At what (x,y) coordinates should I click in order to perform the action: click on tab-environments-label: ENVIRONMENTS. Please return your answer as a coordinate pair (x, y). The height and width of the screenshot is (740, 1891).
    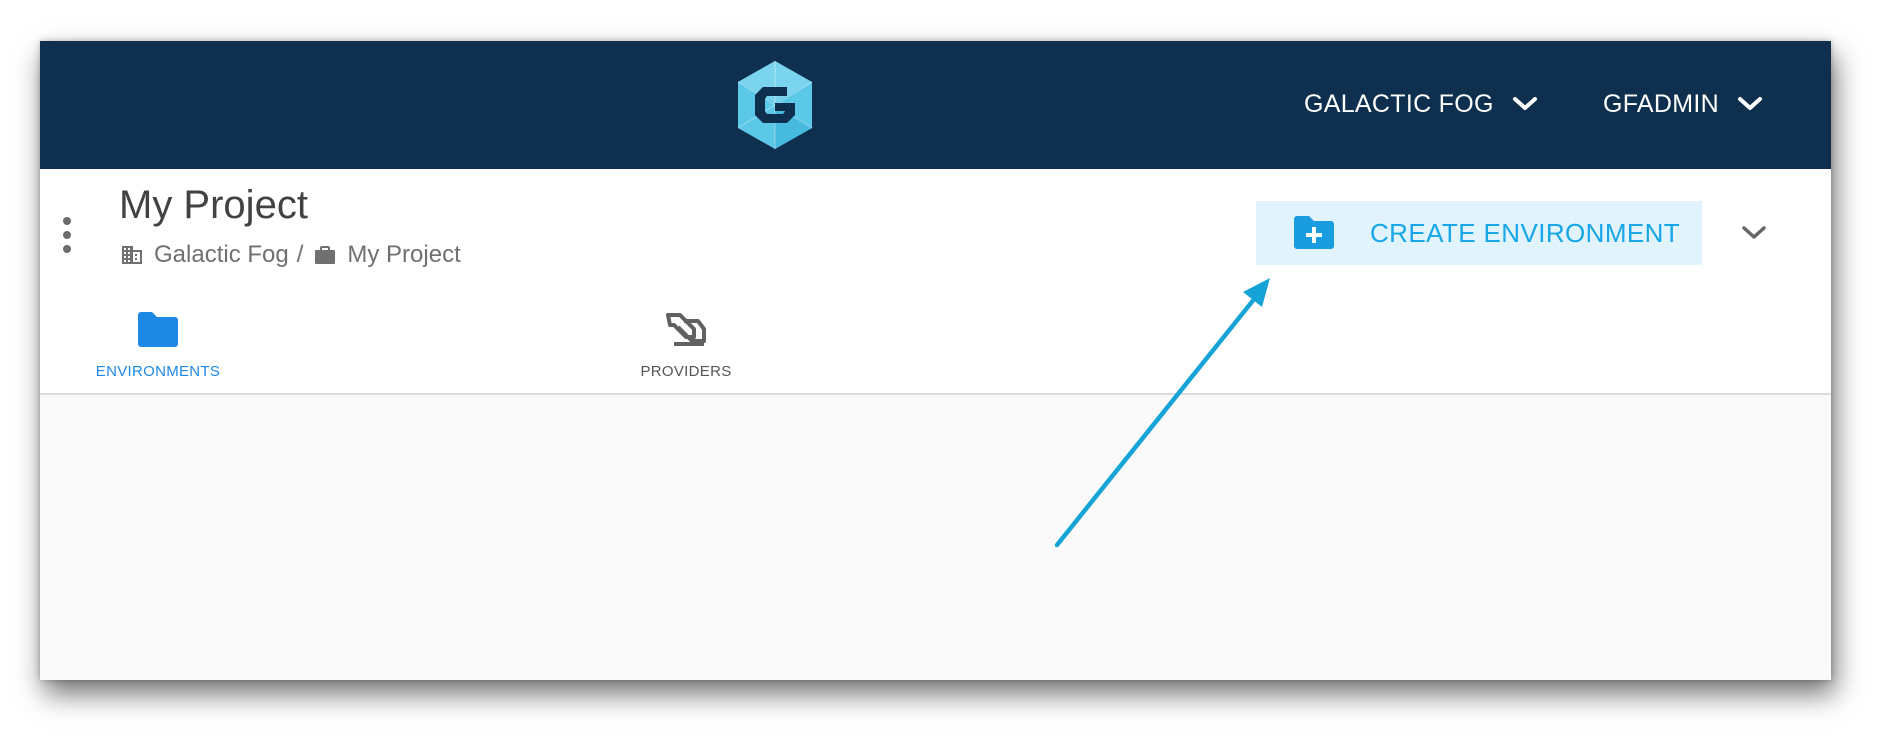
    Looking at the image, I should click on (158, 371).